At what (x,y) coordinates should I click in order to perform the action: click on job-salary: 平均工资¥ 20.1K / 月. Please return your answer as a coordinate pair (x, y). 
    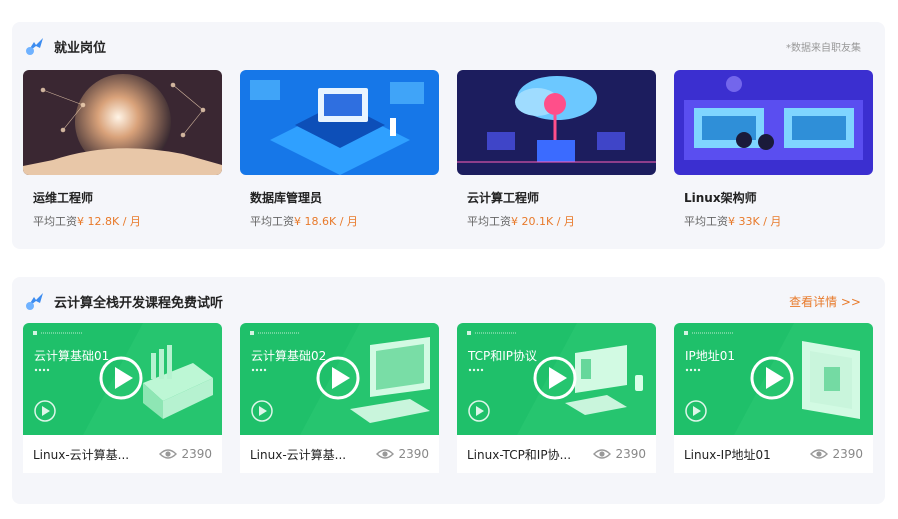
    Looking at the image, I should click on (561, 221).